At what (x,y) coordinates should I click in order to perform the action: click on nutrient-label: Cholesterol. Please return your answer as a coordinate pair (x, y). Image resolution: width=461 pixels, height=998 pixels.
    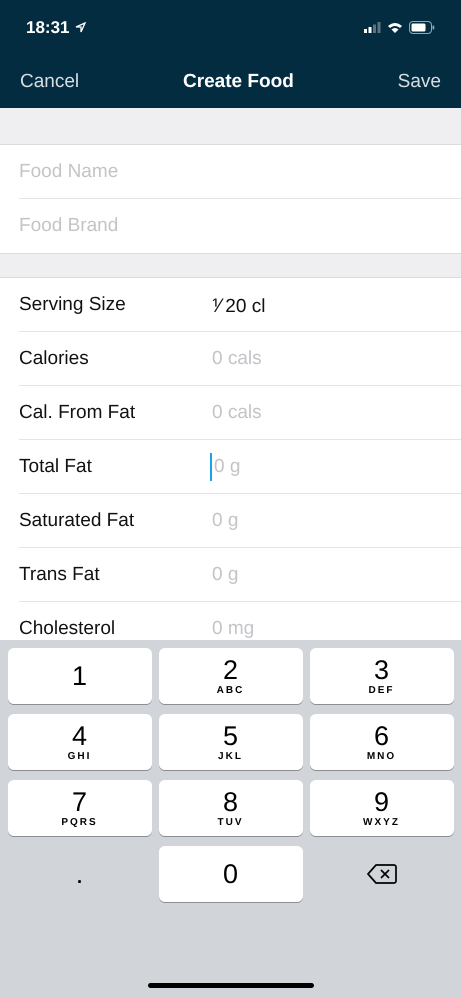
    Looking at the image, I should click on (67, 629).